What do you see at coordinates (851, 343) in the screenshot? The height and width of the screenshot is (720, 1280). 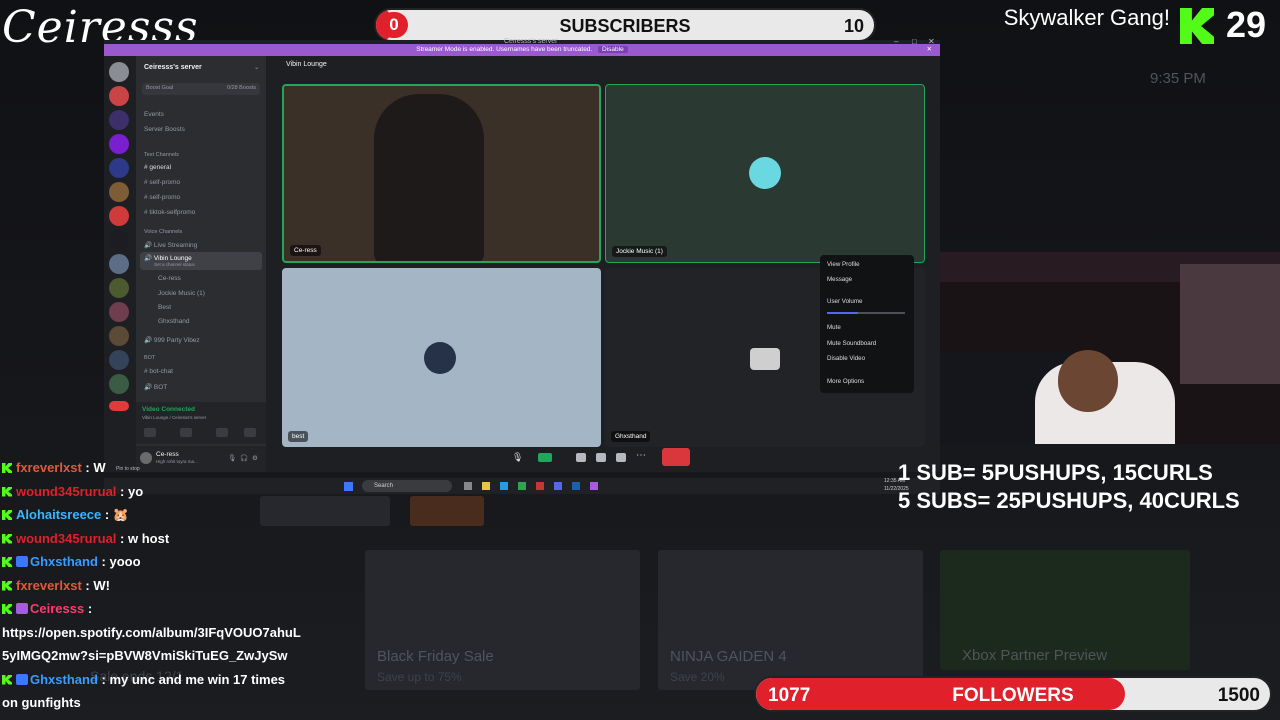 I see `menu-mute-soundboard: Mute Soundboard` at bounding box center [851, 343].